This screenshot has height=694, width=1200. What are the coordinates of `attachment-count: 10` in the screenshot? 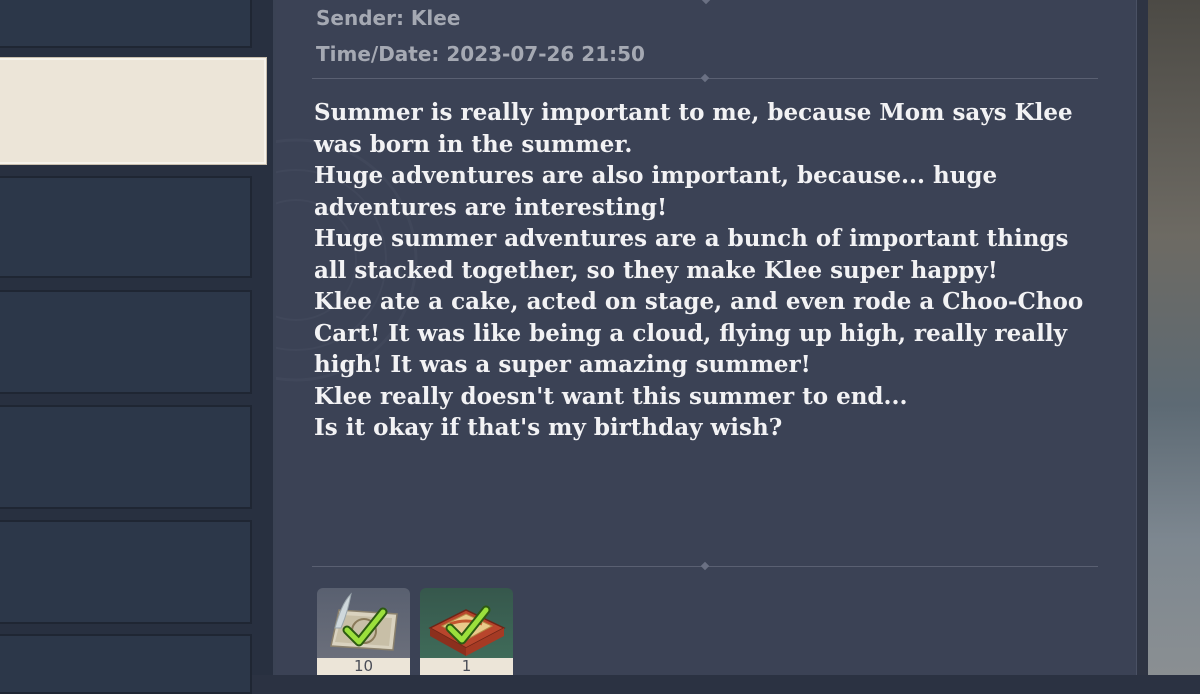 It's located at (363, 666).